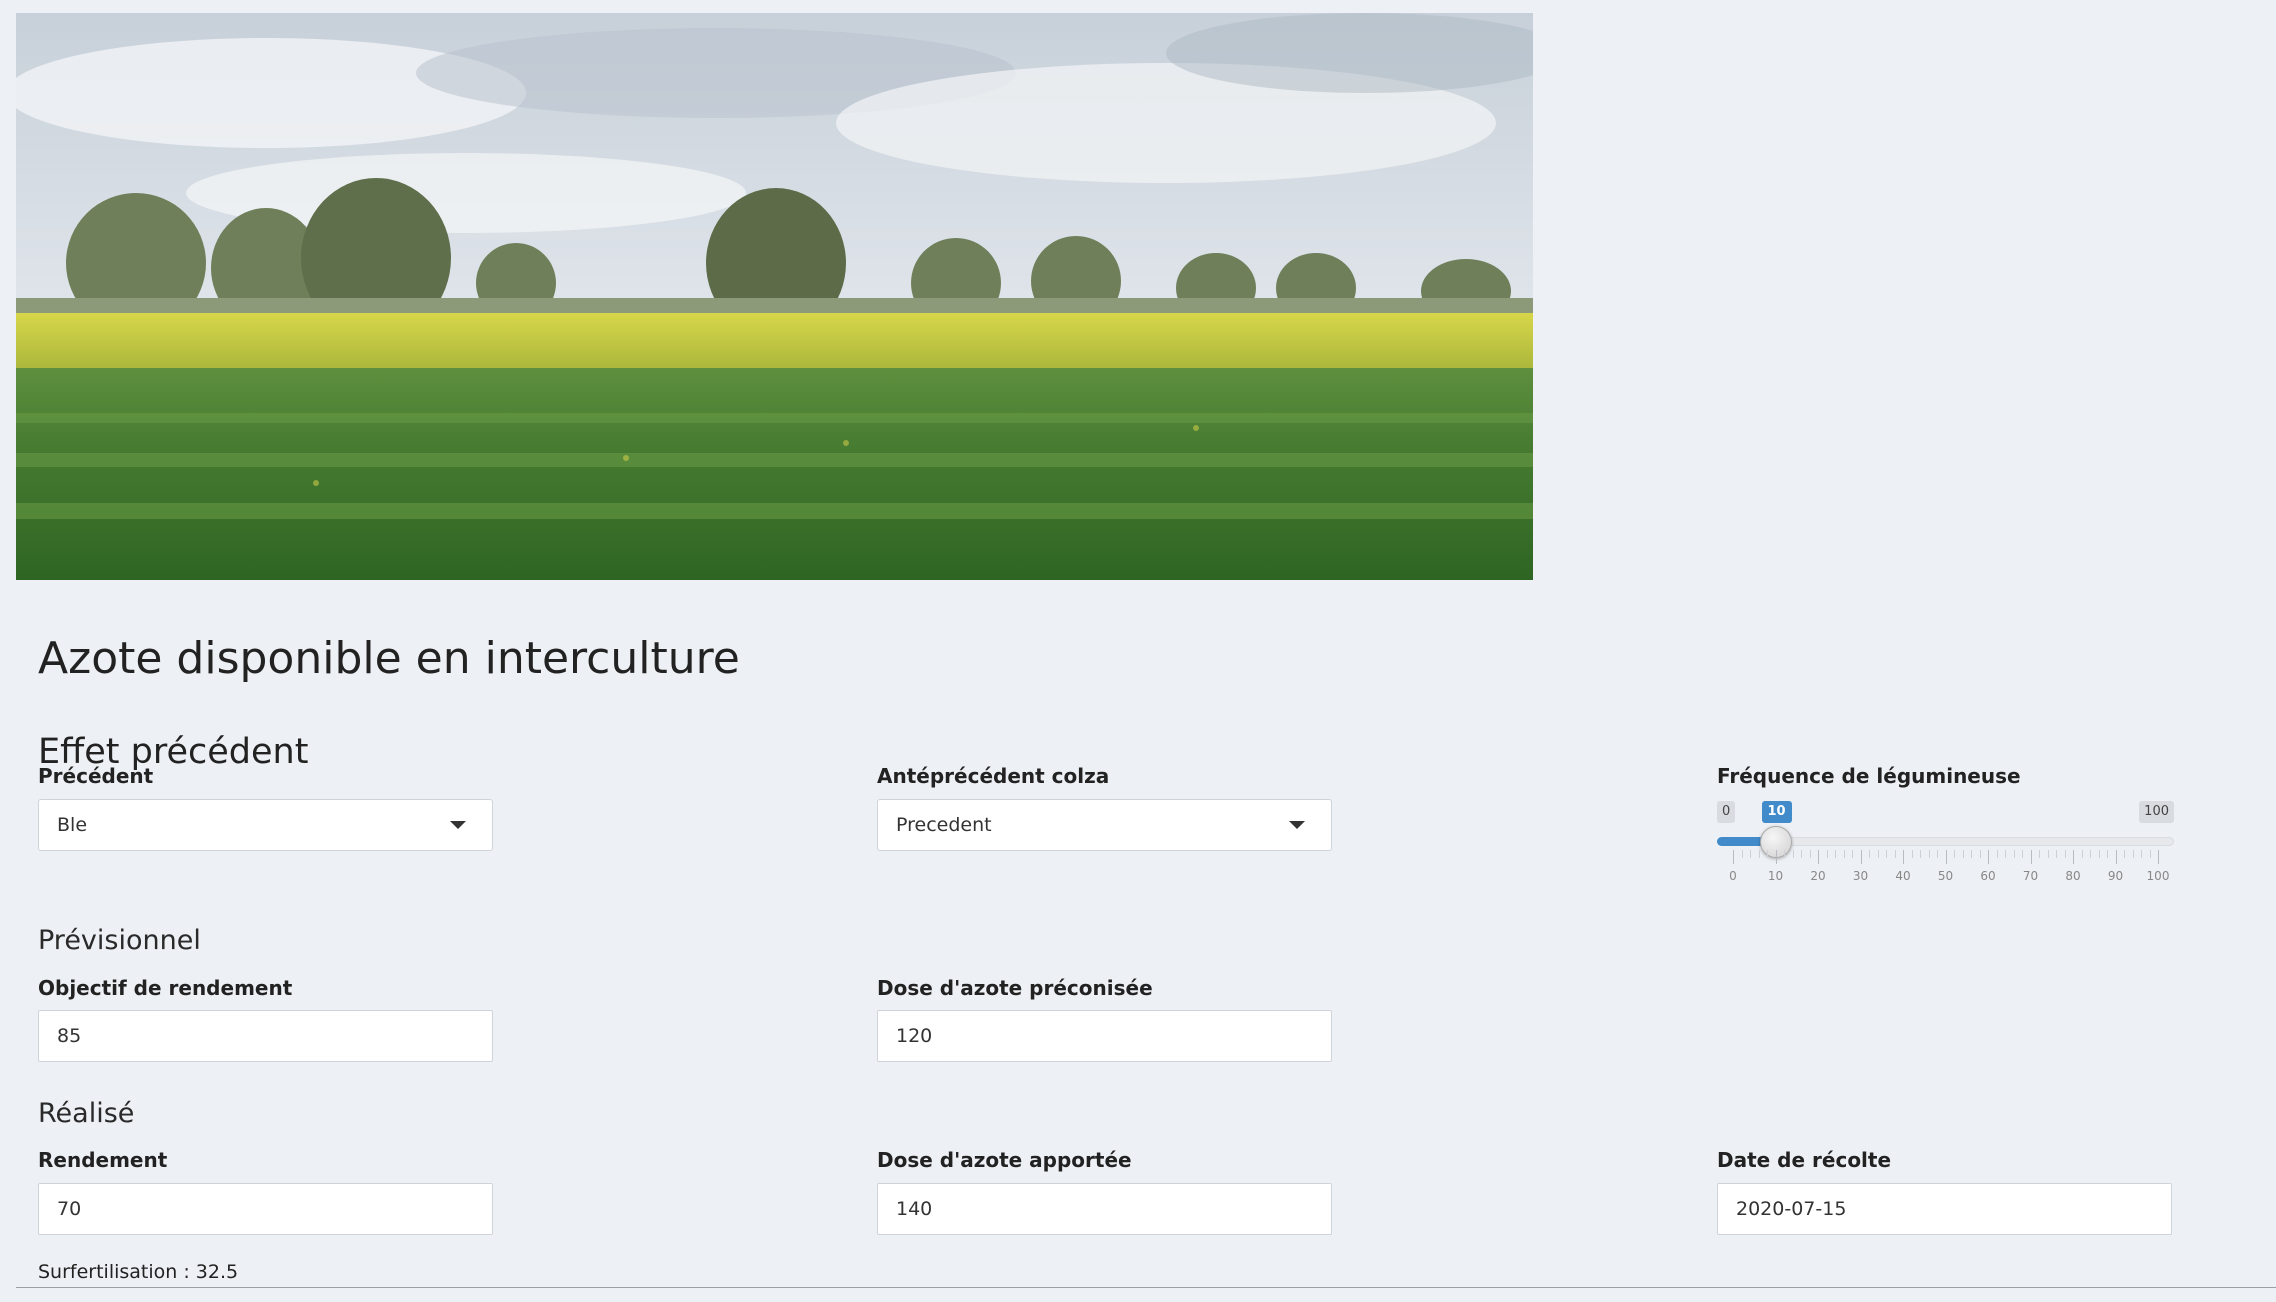 This screenshot has height=1302, width=2276. Describe the element at coordinates (389, 659) in the screenshot. I see `page-title: Azote disponible en interculture` at that location.